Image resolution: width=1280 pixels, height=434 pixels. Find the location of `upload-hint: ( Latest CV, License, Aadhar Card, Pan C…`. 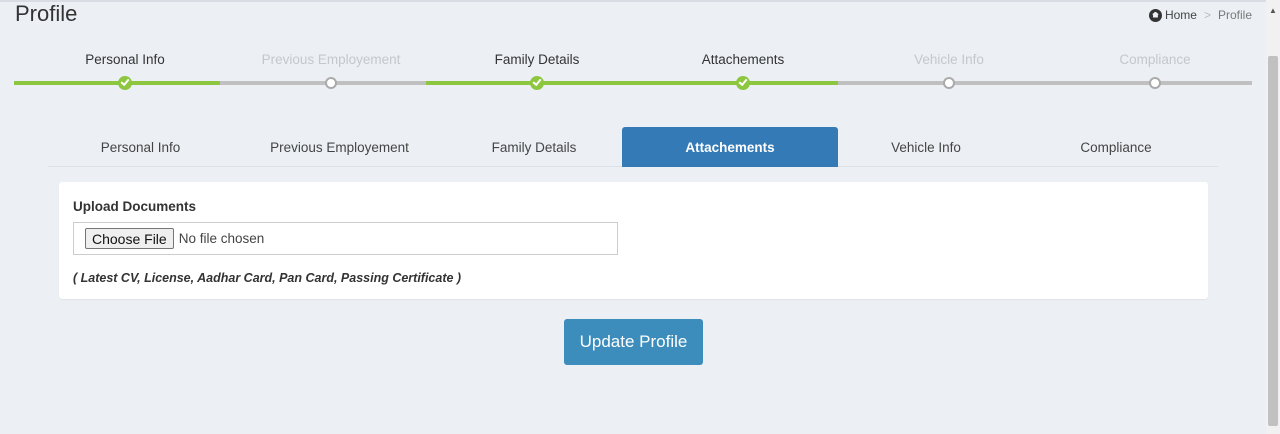

upload-hint: ( Latest CV, License, Aadhar Card, Pan C… is located at coordinates (267, 278).